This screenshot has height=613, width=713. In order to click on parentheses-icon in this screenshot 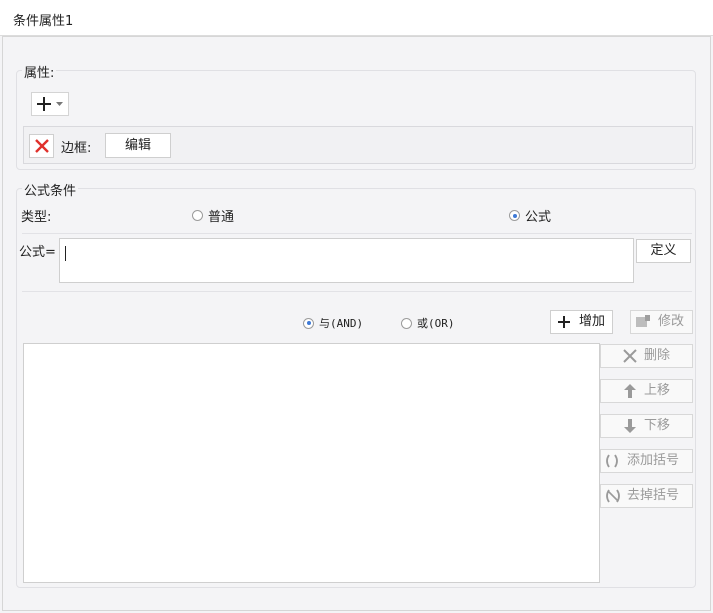, I will do `click(612, 461)`.